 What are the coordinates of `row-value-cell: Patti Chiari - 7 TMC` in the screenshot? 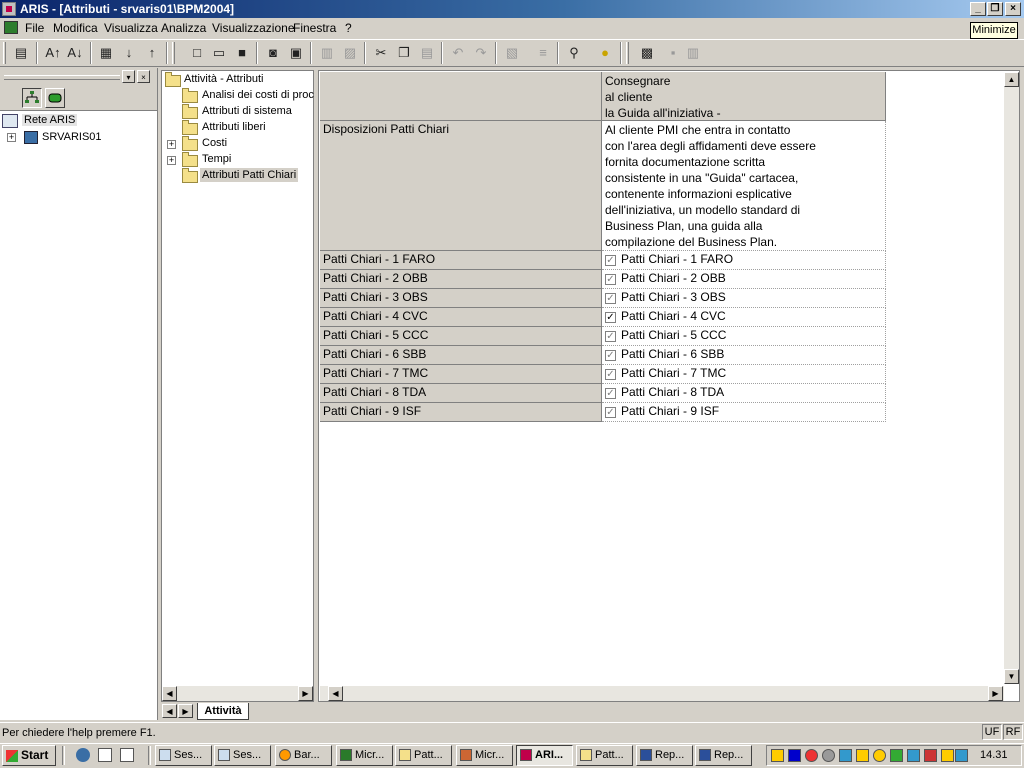 It's located at (744, 374).